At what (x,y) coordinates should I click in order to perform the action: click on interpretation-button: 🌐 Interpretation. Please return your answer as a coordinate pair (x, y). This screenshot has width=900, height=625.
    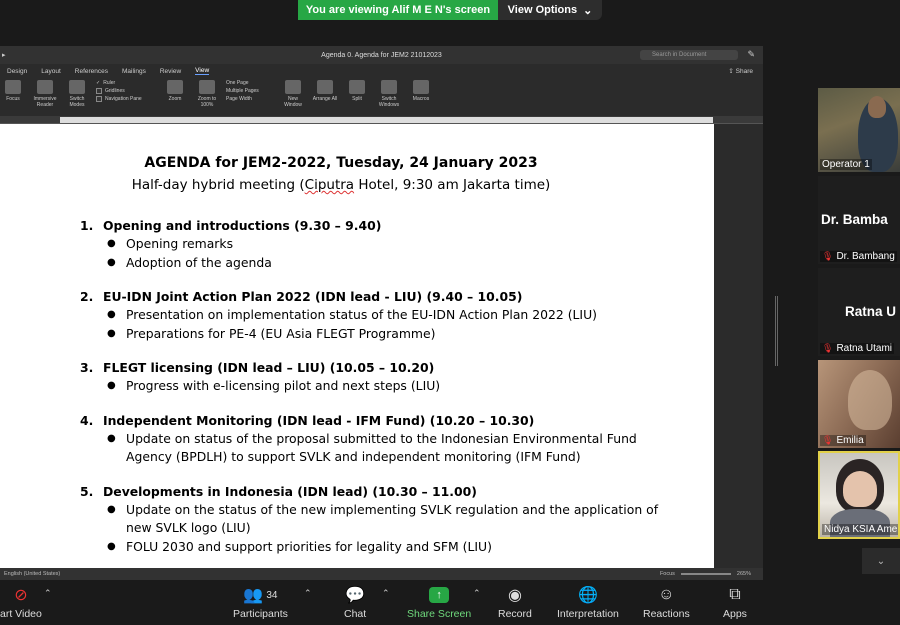
    Looking at the image, I should click on (588, 602).